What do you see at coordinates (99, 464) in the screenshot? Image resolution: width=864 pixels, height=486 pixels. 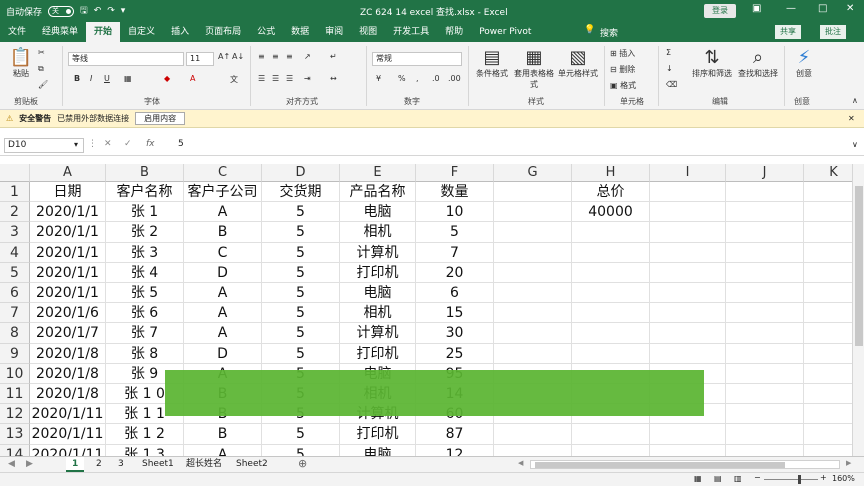 I see `sheet-tab: 2` at bounding box center [99, 464].